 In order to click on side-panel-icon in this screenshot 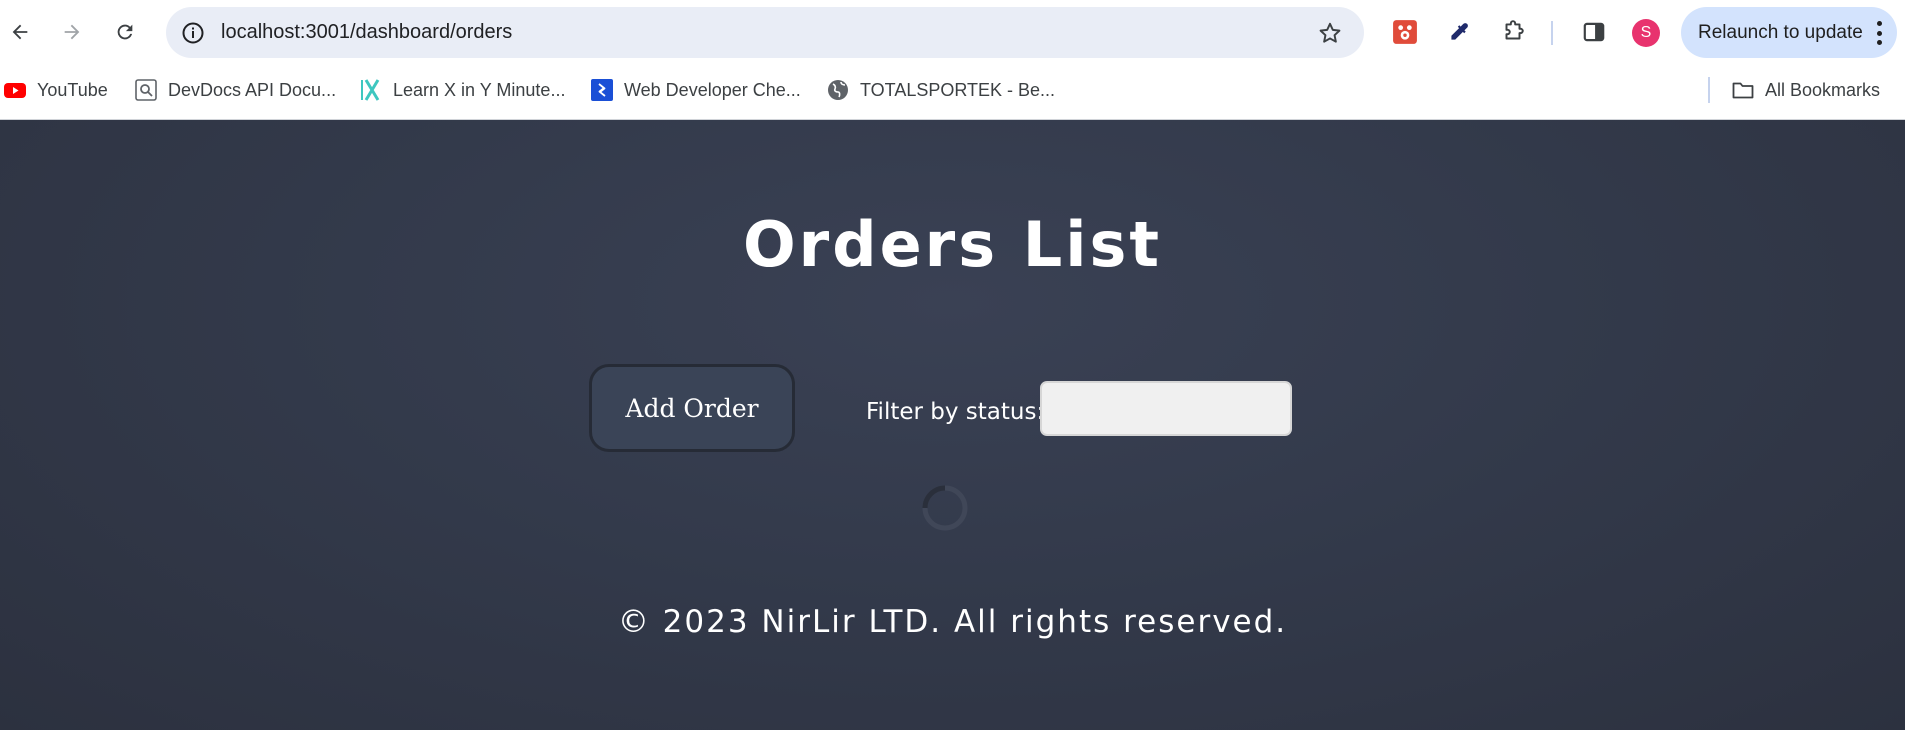, I will do `click(1594, 32)`.